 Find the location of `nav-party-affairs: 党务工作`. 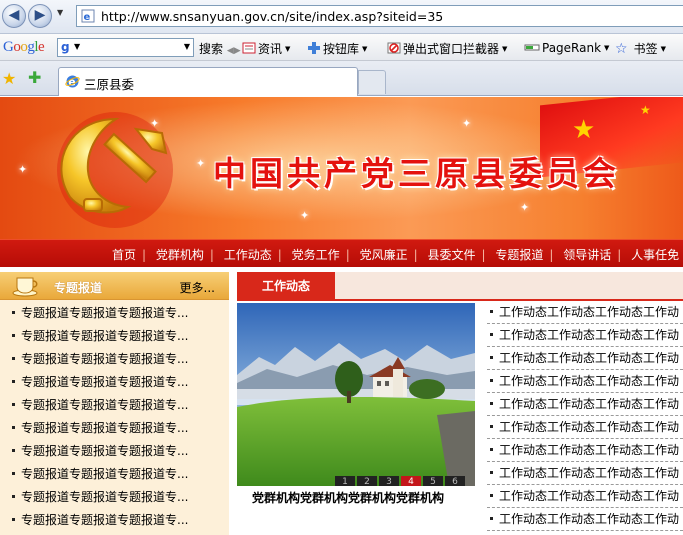

nav-party-affairs: 党务工作 is located at coordinates (316, 254).